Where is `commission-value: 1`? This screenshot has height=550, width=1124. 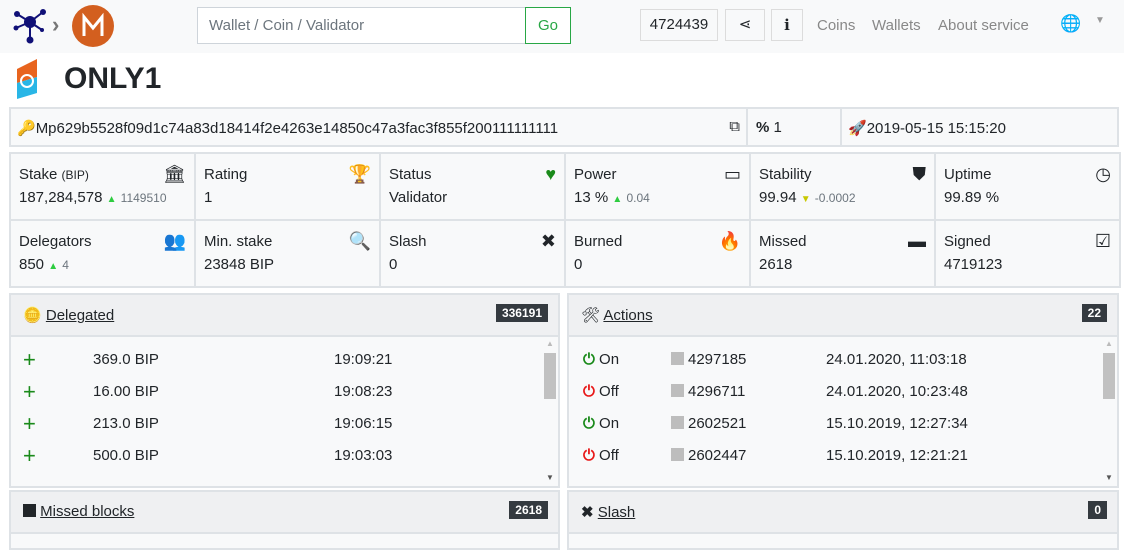 commission-value: 1 is located at coordinates (777, 127).